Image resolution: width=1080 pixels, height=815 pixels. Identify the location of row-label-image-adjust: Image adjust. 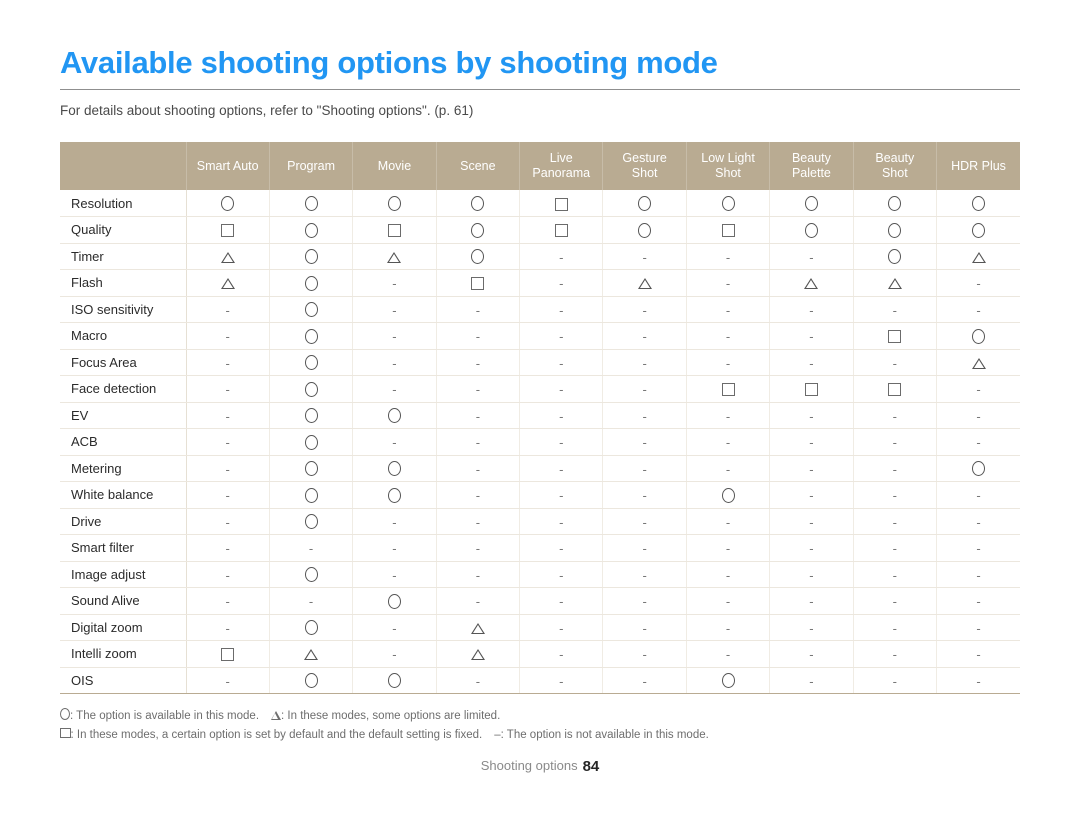
(123, 574).